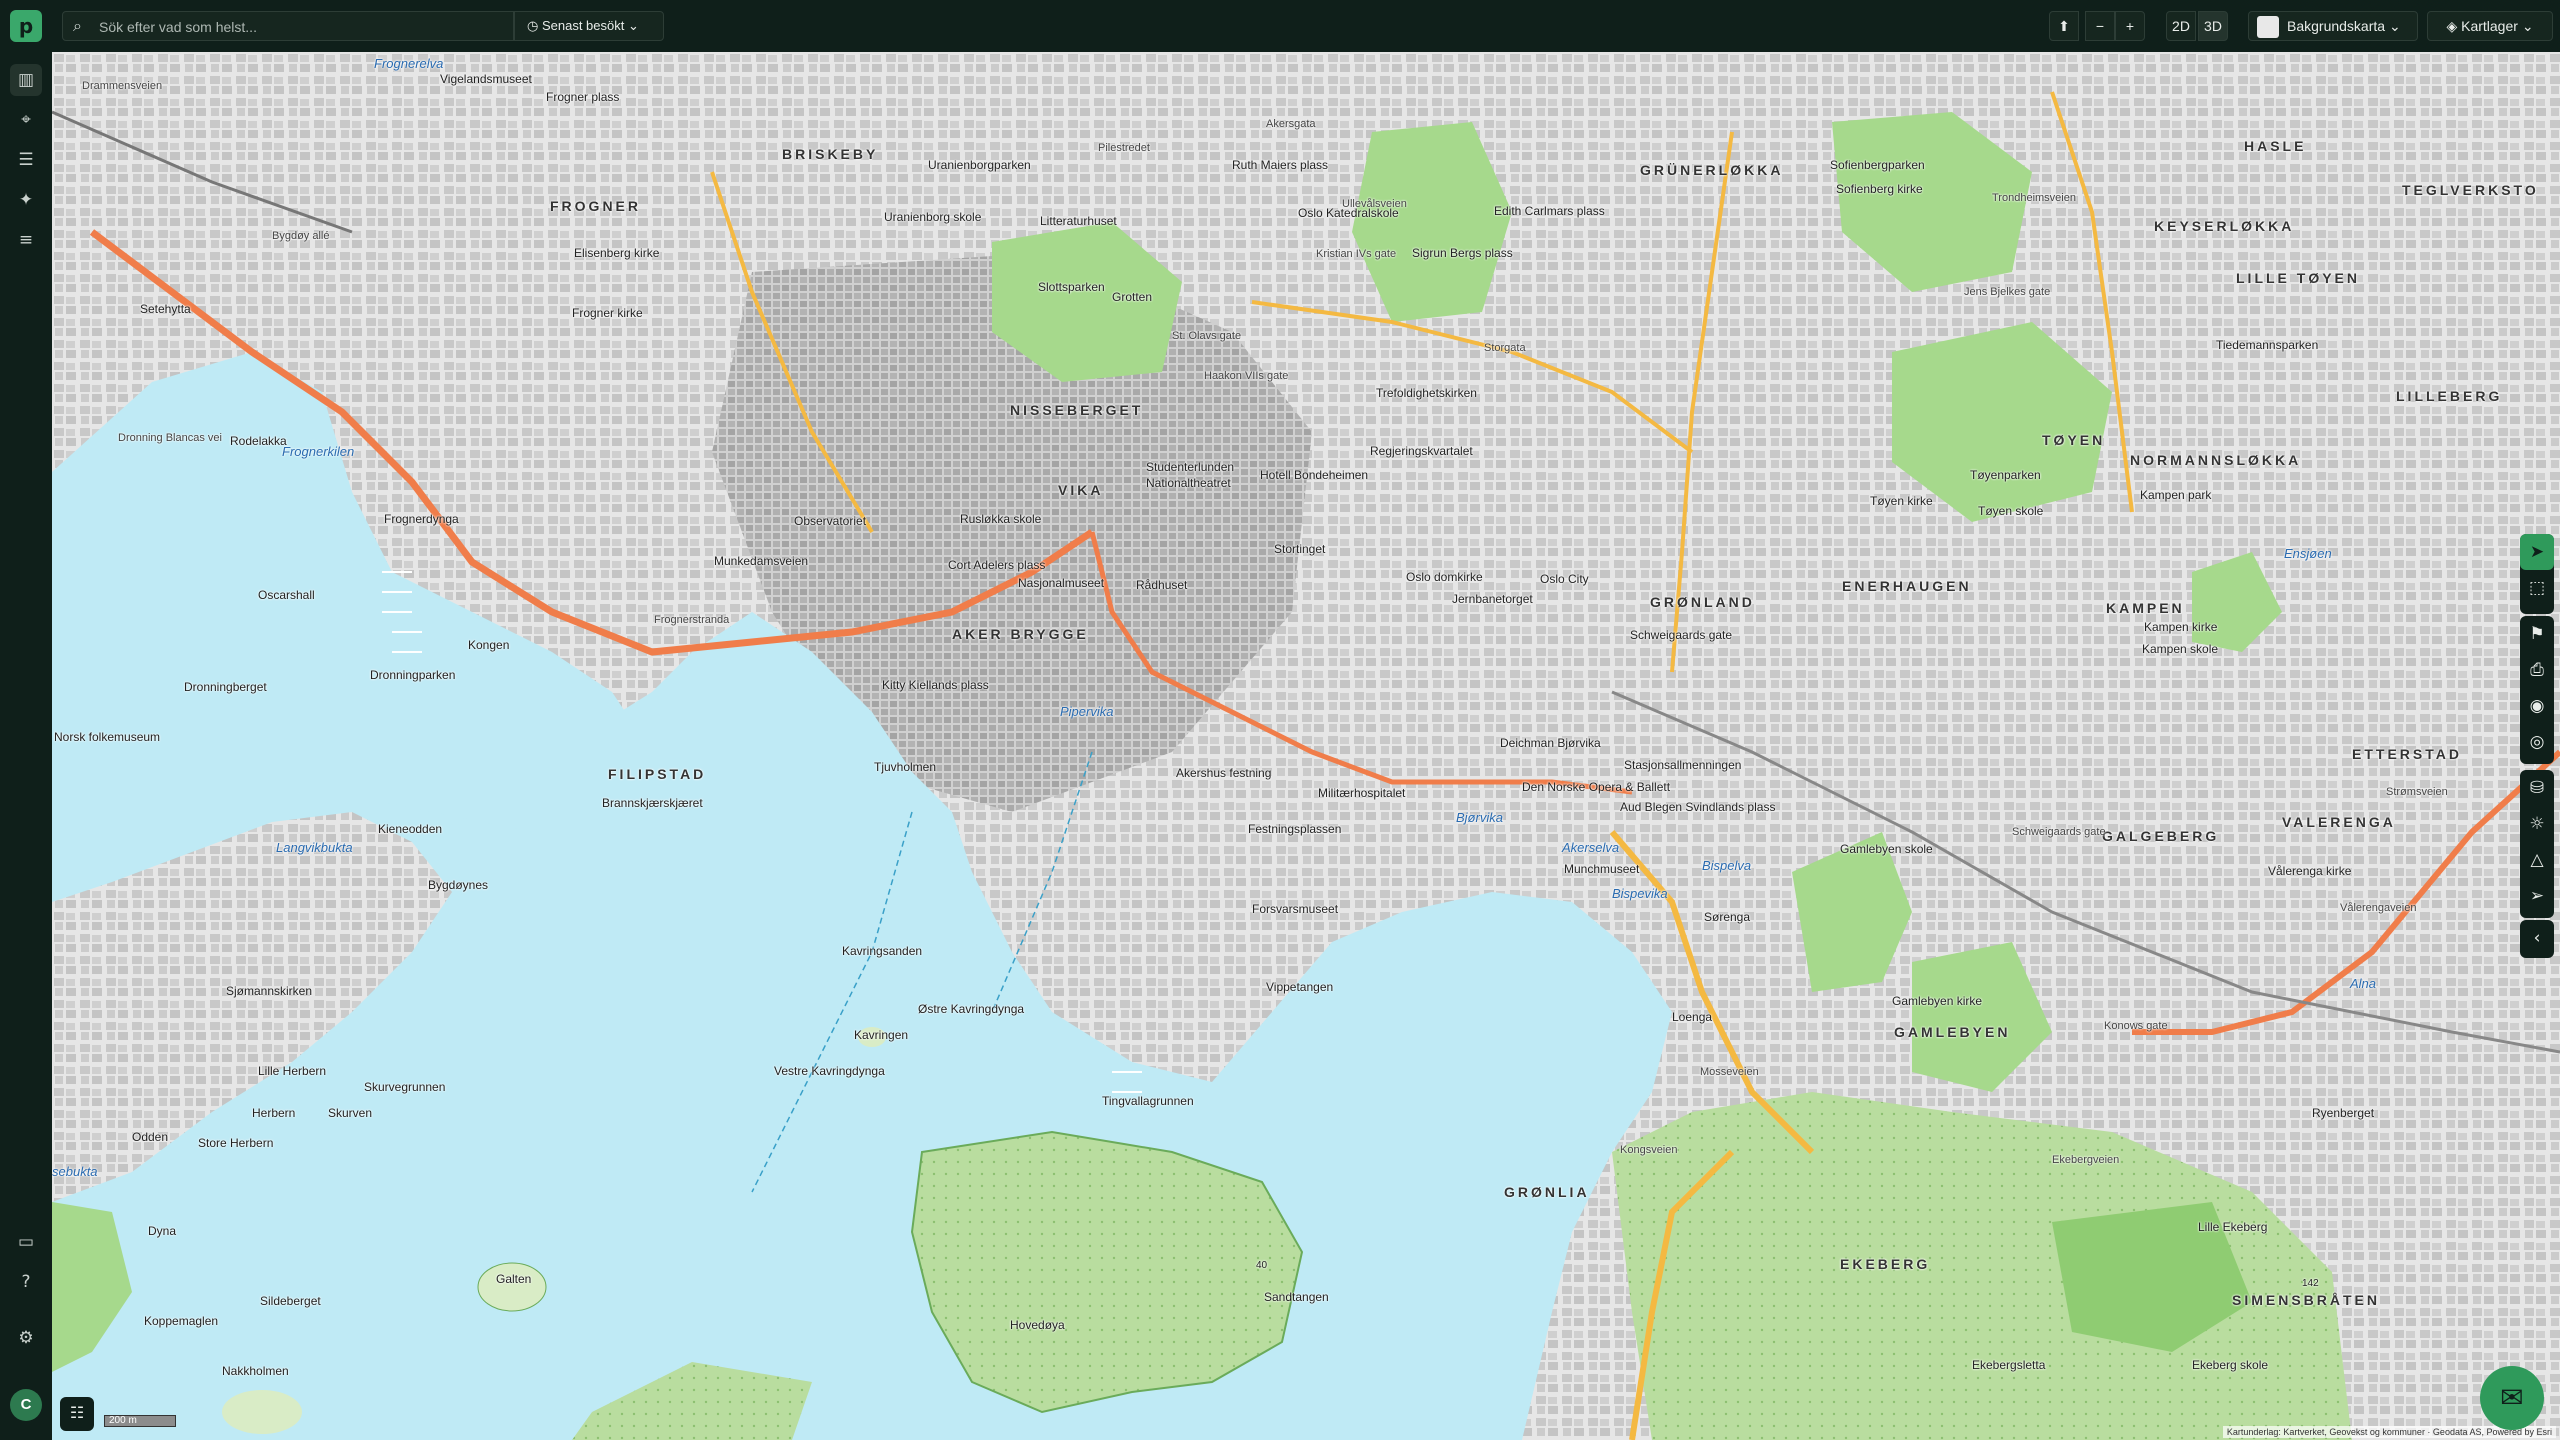 The width and height of the screenshot is (2560, 1440). I want to click on sidebar-tags-button: ⌖, so click(26, 120).